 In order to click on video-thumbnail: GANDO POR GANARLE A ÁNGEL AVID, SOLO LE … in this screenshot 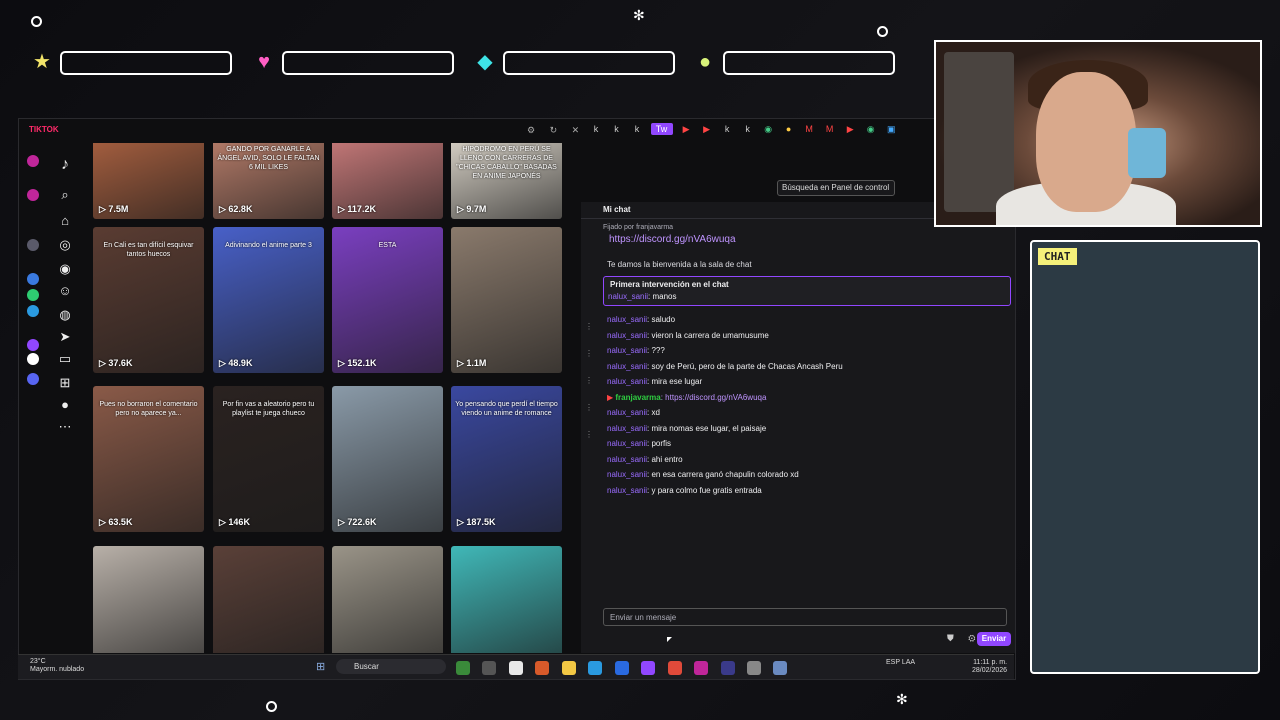, I will do `click(268, 181)`.